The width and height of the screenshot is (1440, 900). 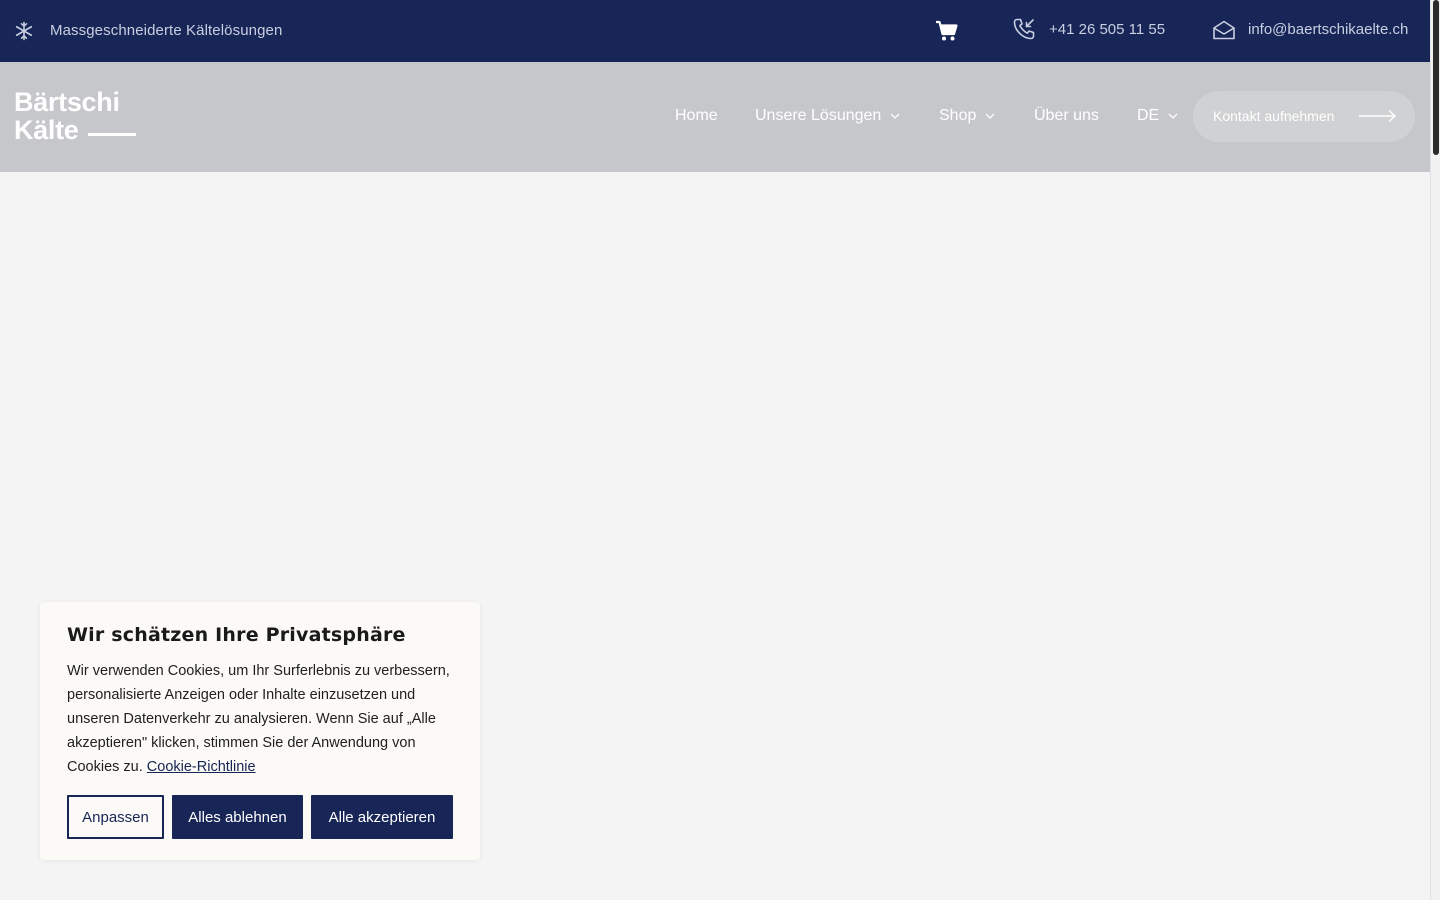 What do you see at coordinates (1274, 116) in the screenshot?
I see `contact-button-label: Kontakt aufnehmen` at bounding box center [1274, 116].